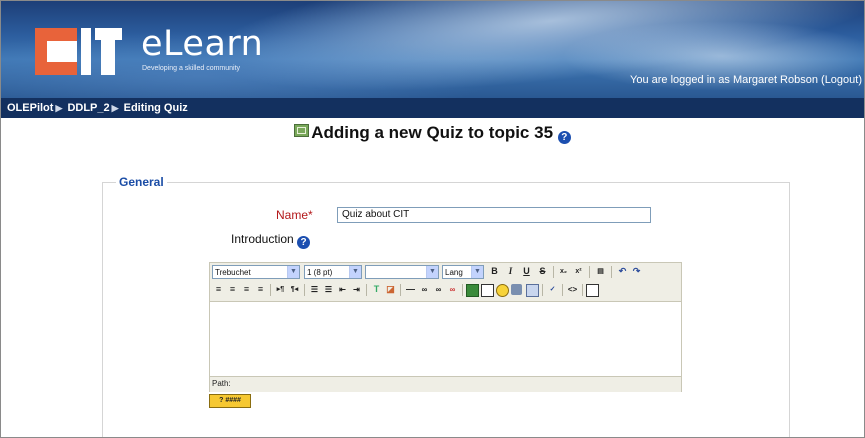  What do you see at coordinates (552, 289) in the screenshot?
I see `spellcheck-icon: ✓` at bounding box center [552, 289].